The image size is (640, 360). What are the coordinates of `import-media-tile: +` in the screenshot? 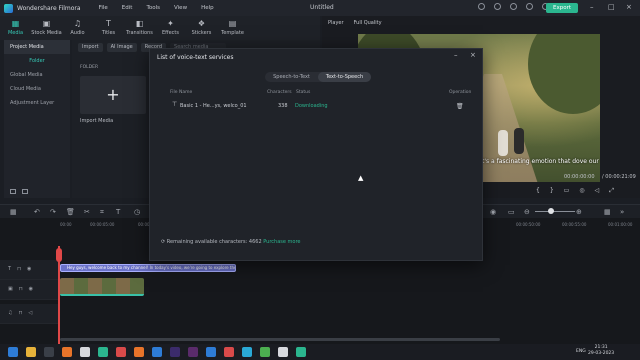 It's located at (113, 95).